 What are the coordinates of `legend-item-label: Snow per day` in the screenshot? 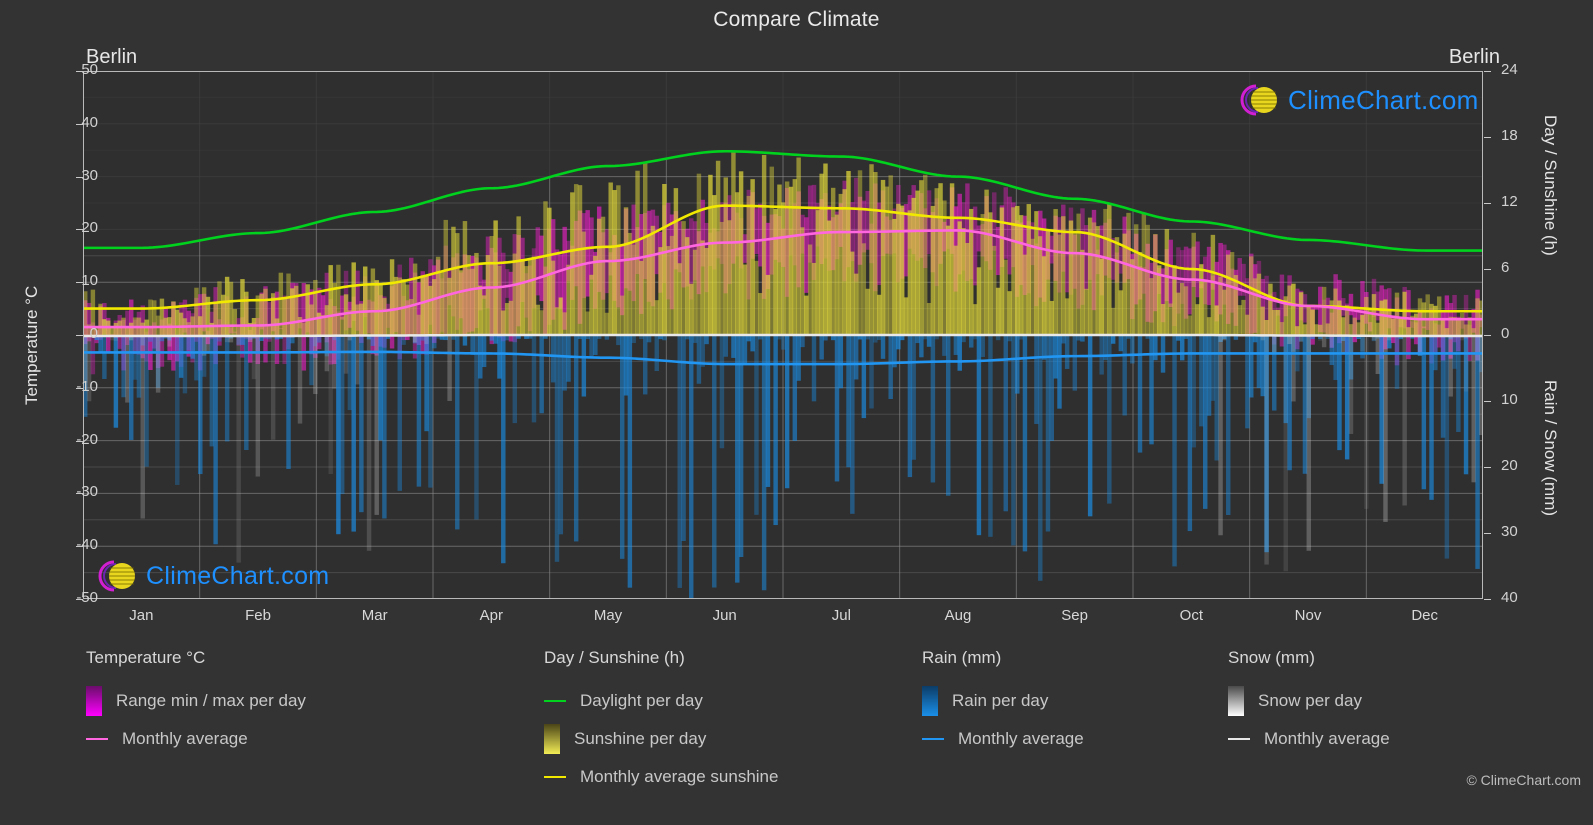 It's located at (1310, 700).